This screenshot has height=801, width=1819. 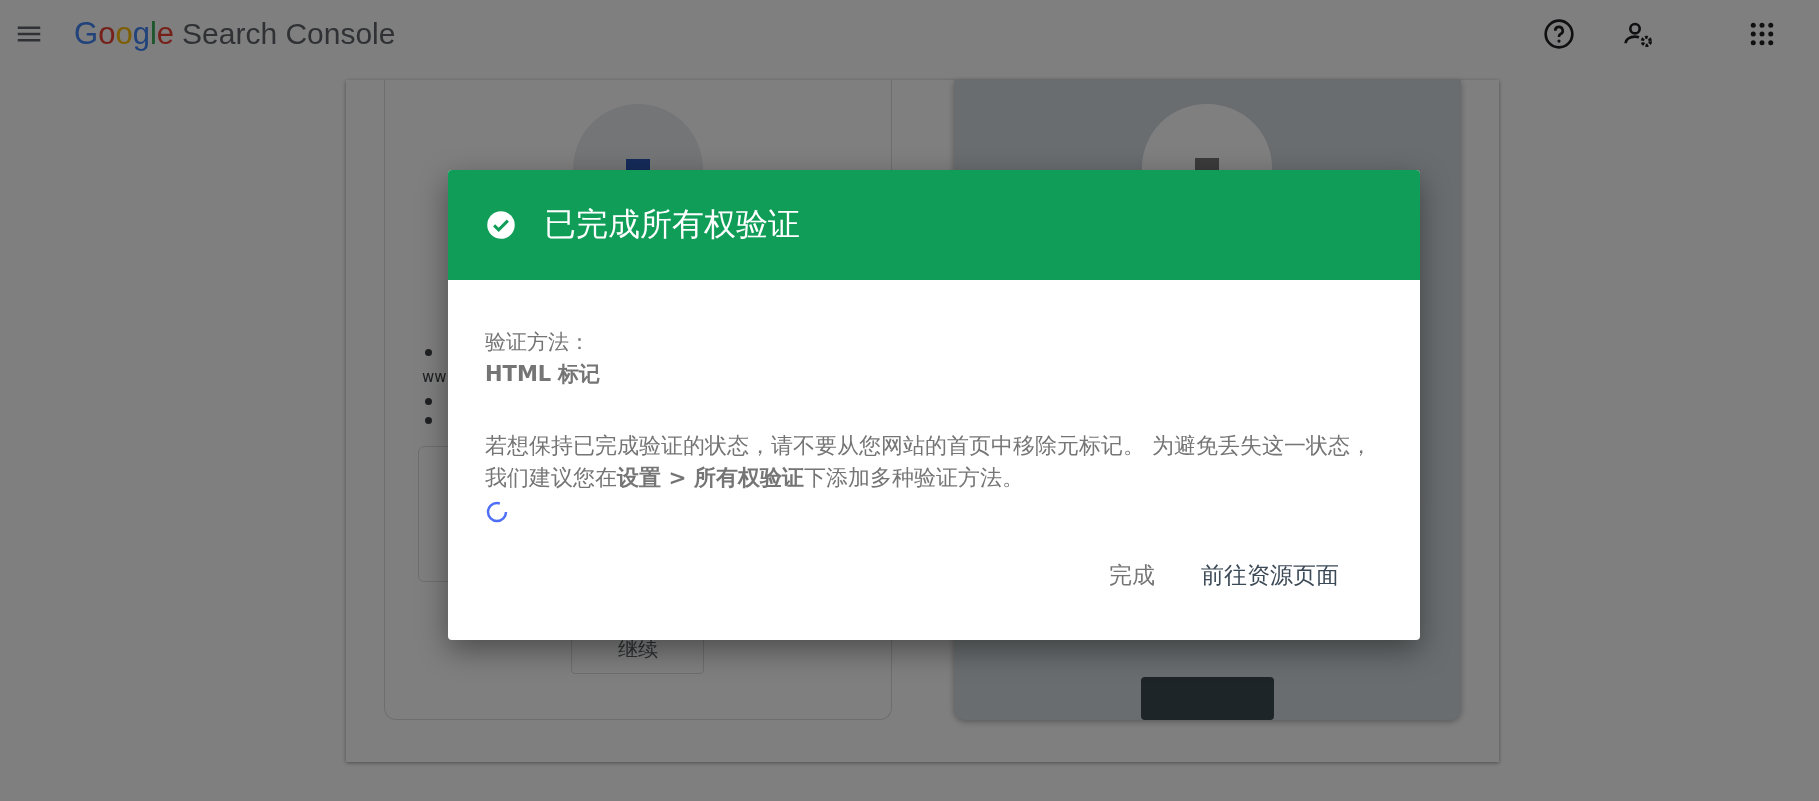 What do you see at coordinates (929, 462) in the screenshot?
I see `dialog-message: 若想保持已完成验证的状态，请不要从您网站的首页中移除元标记。 为避免丢失这一状态，我们建议您在设置 > 所有权验证下添加多种验证方法。` at bounding box center [929, 462].